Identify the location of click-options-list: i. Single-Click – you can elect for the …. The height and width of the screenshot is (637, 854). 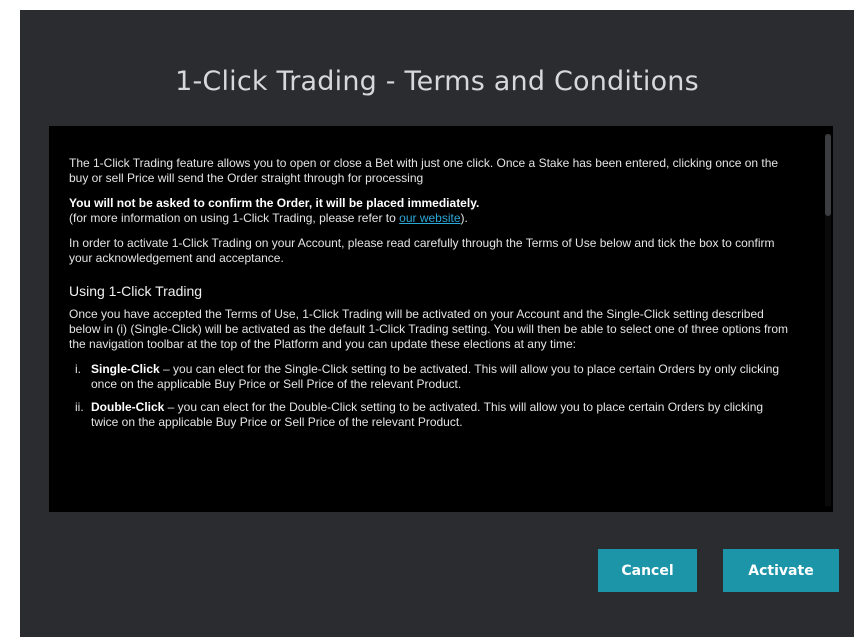
(430, 396).